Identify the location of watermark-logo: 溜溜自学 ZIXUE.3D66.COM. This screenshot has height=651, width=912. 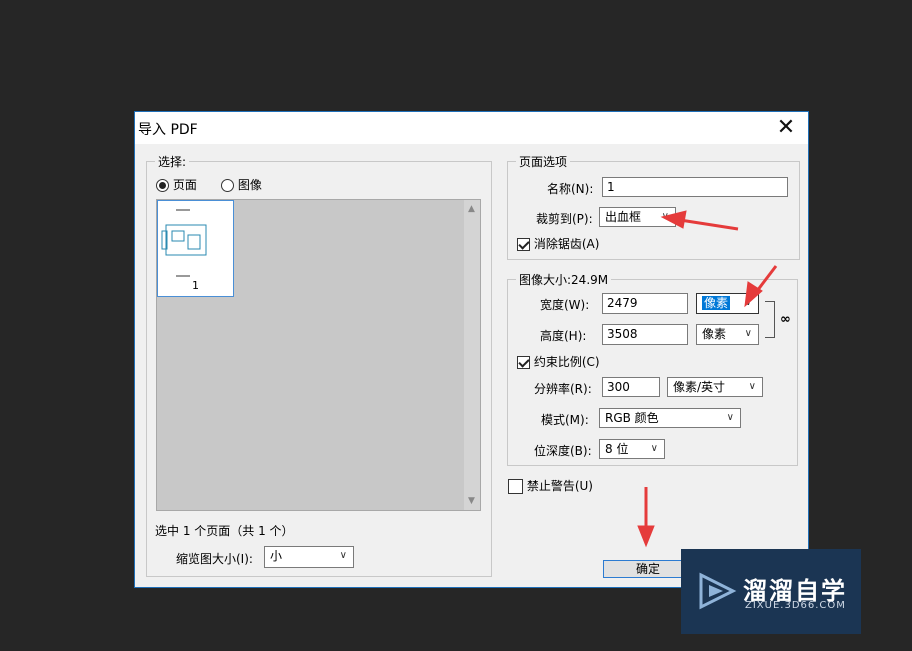
(771, 591).